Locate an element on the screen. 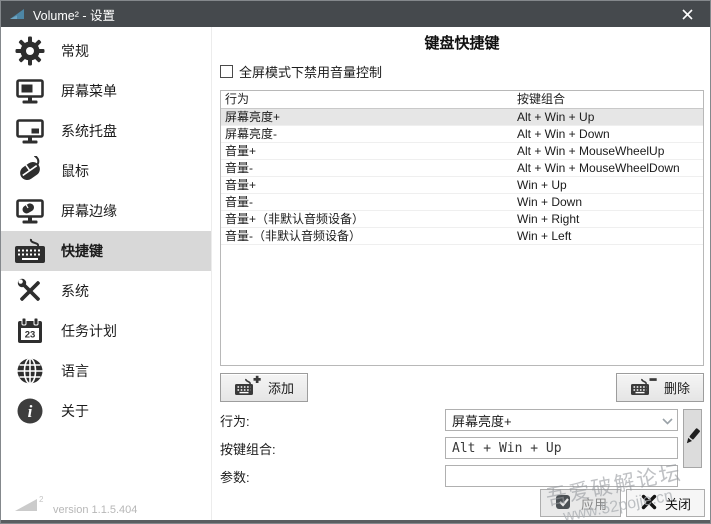 This screenshot has width=711, height=524. gear-icon is located at coordinates (30, 51).